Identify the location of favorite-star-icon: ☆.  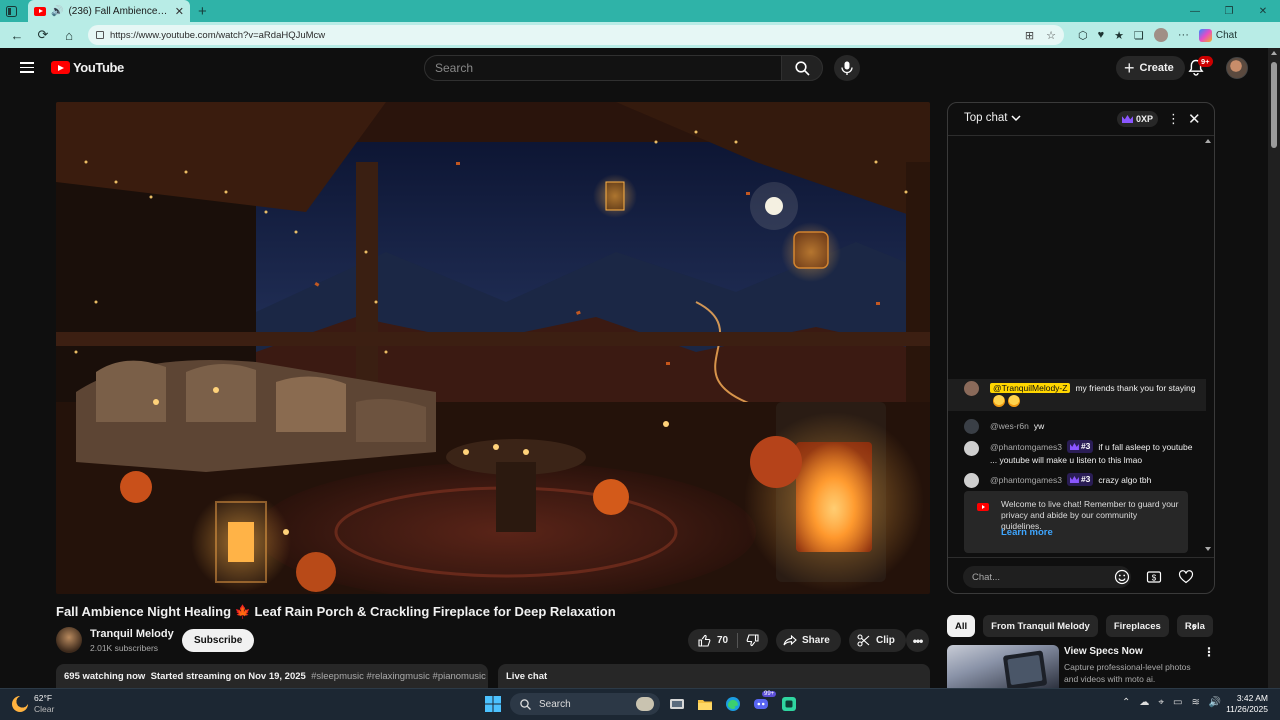
(1051, 35).